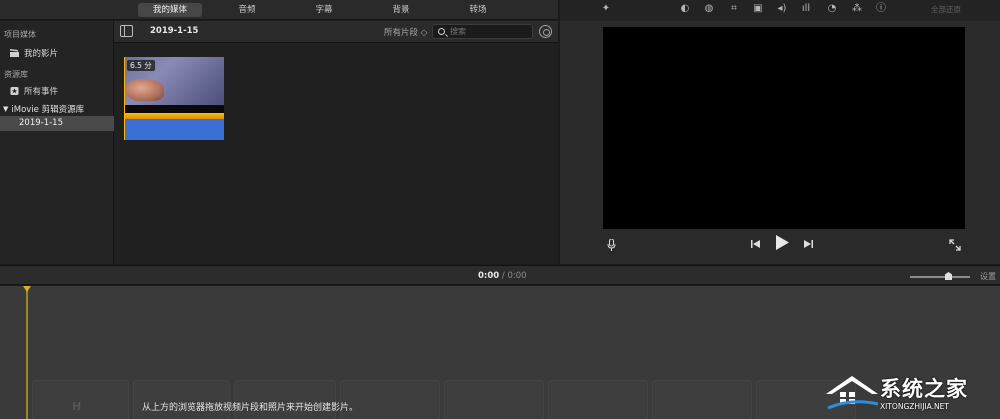  What do you see at coordinates (955, 246) in the screenshot?
I see `fullscreen-icon` at bounding box center [955, 246].